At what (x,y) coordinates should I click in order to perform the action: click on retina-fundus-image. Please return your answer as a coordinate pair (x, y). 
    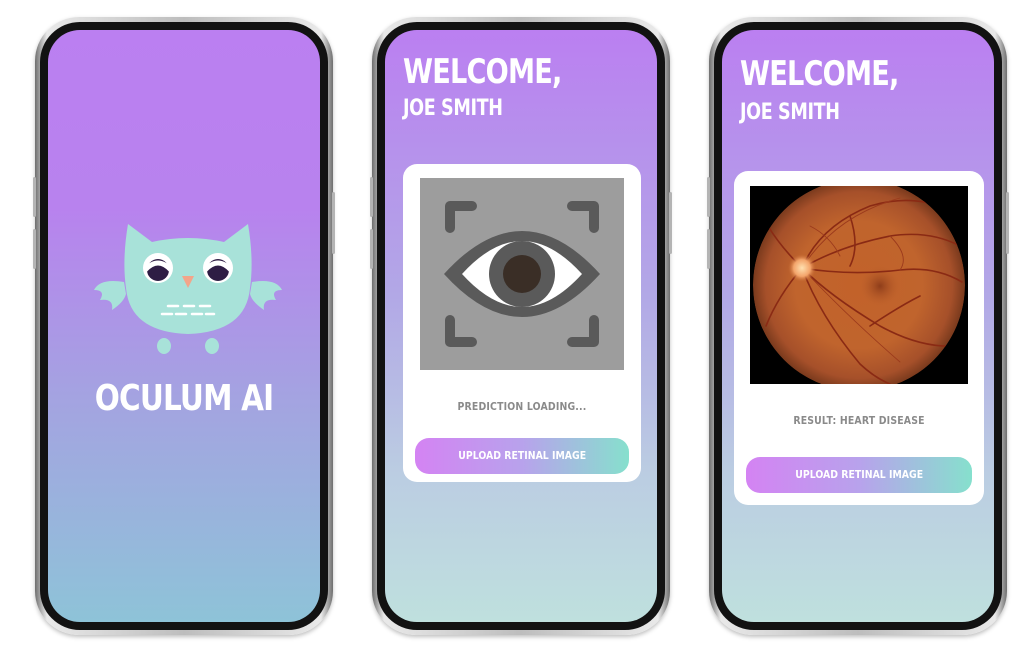
    Looking at the image, I should click on (859, 285).